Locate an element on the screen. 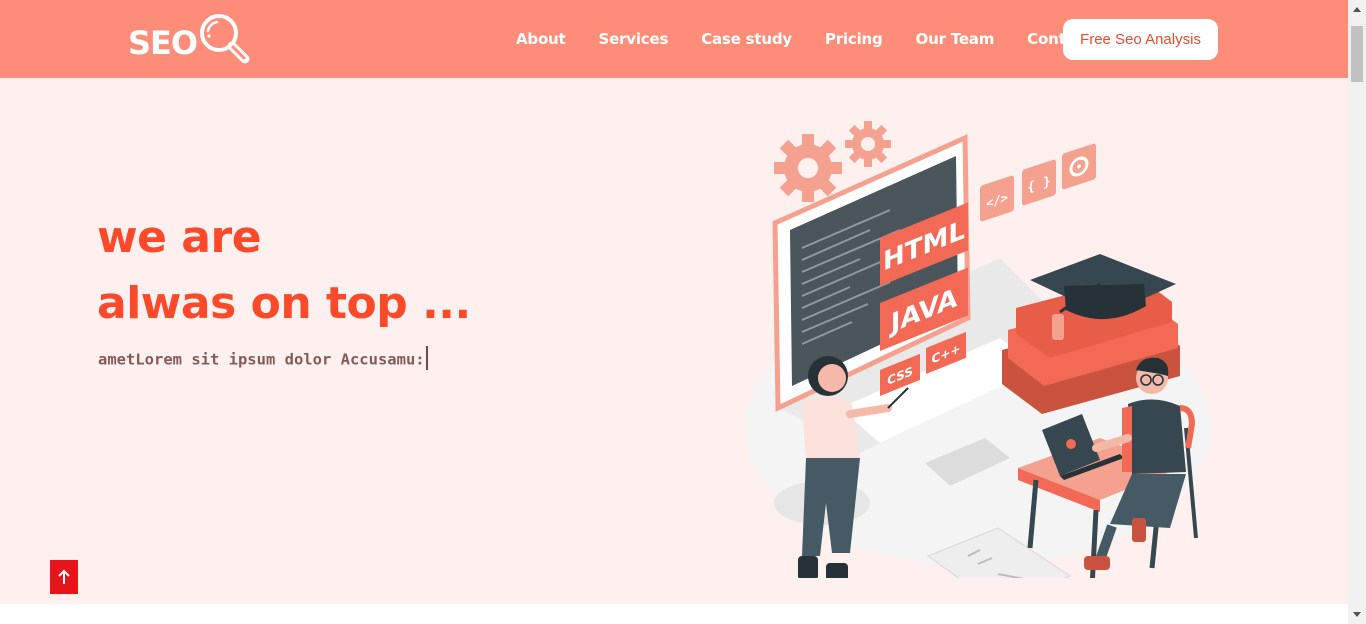 Image resolution: width=1366 pixels, height=624 pixels. code-tag-card: </> is located at coordinates (997, 198).